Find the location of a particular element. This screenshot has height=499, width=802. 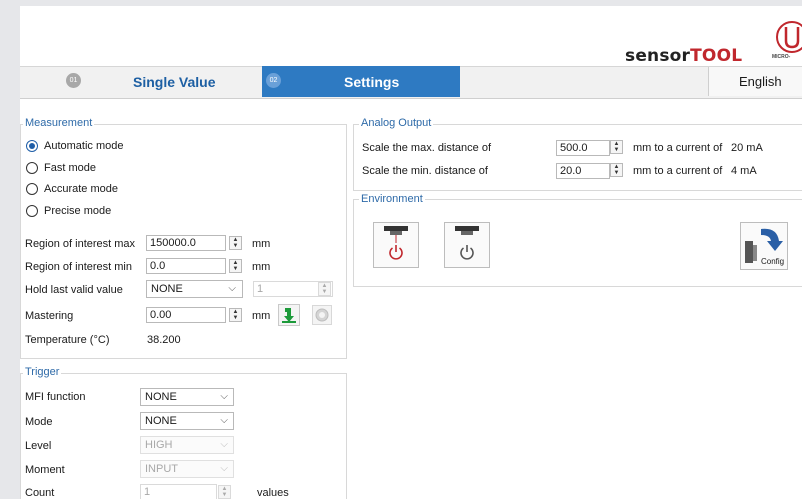

radio-label: Accurate mode is located at coordinates (81, 189).